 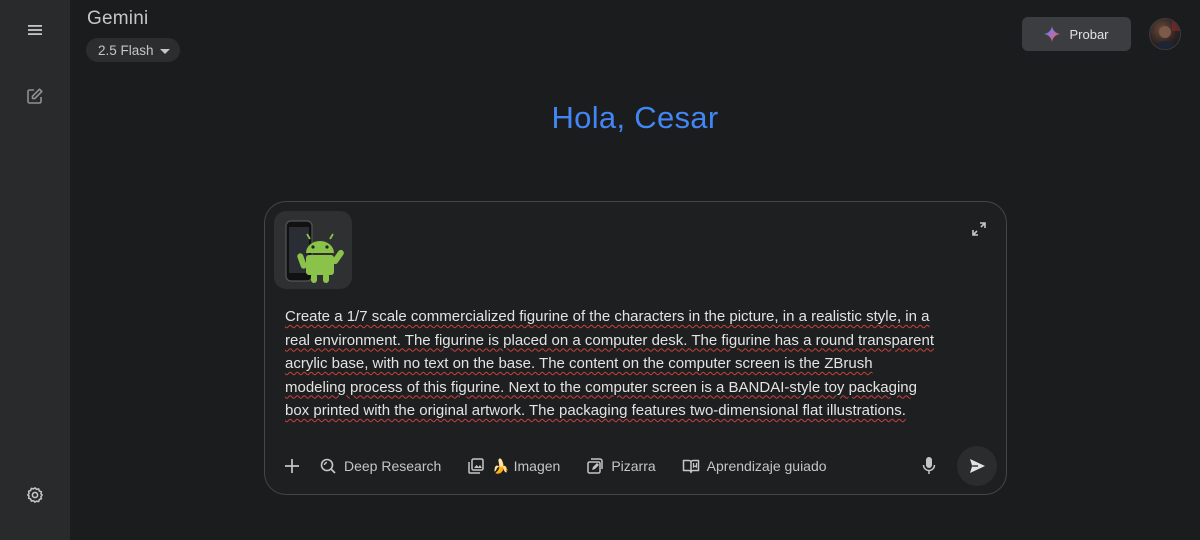 What do you see at coordinates (1052, 34) in the screenshot?
I see `sparkle-icon` at bounding box center [1052, 34].